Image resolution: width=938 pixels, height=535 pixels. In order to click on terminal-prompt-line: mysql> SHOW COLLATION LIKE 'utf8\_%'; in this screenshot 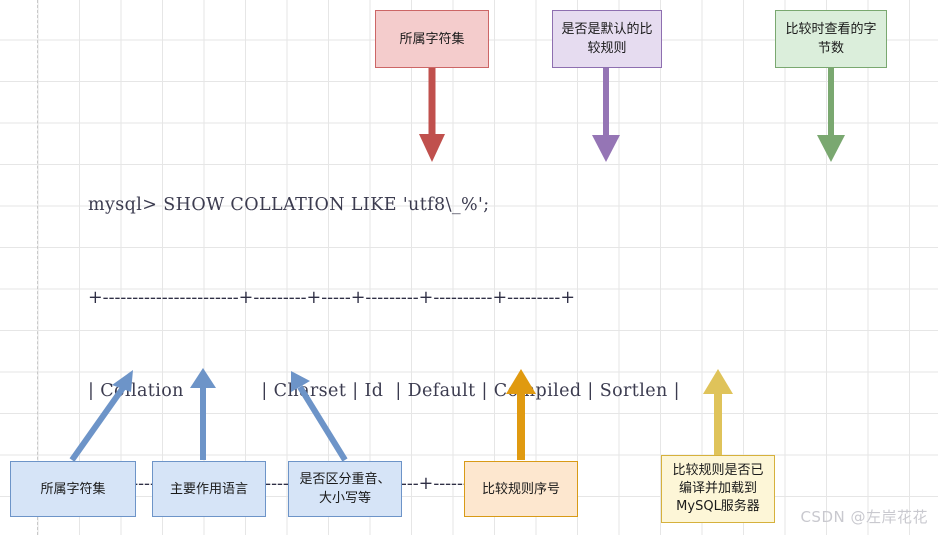, I will do `click(289, 205)`.